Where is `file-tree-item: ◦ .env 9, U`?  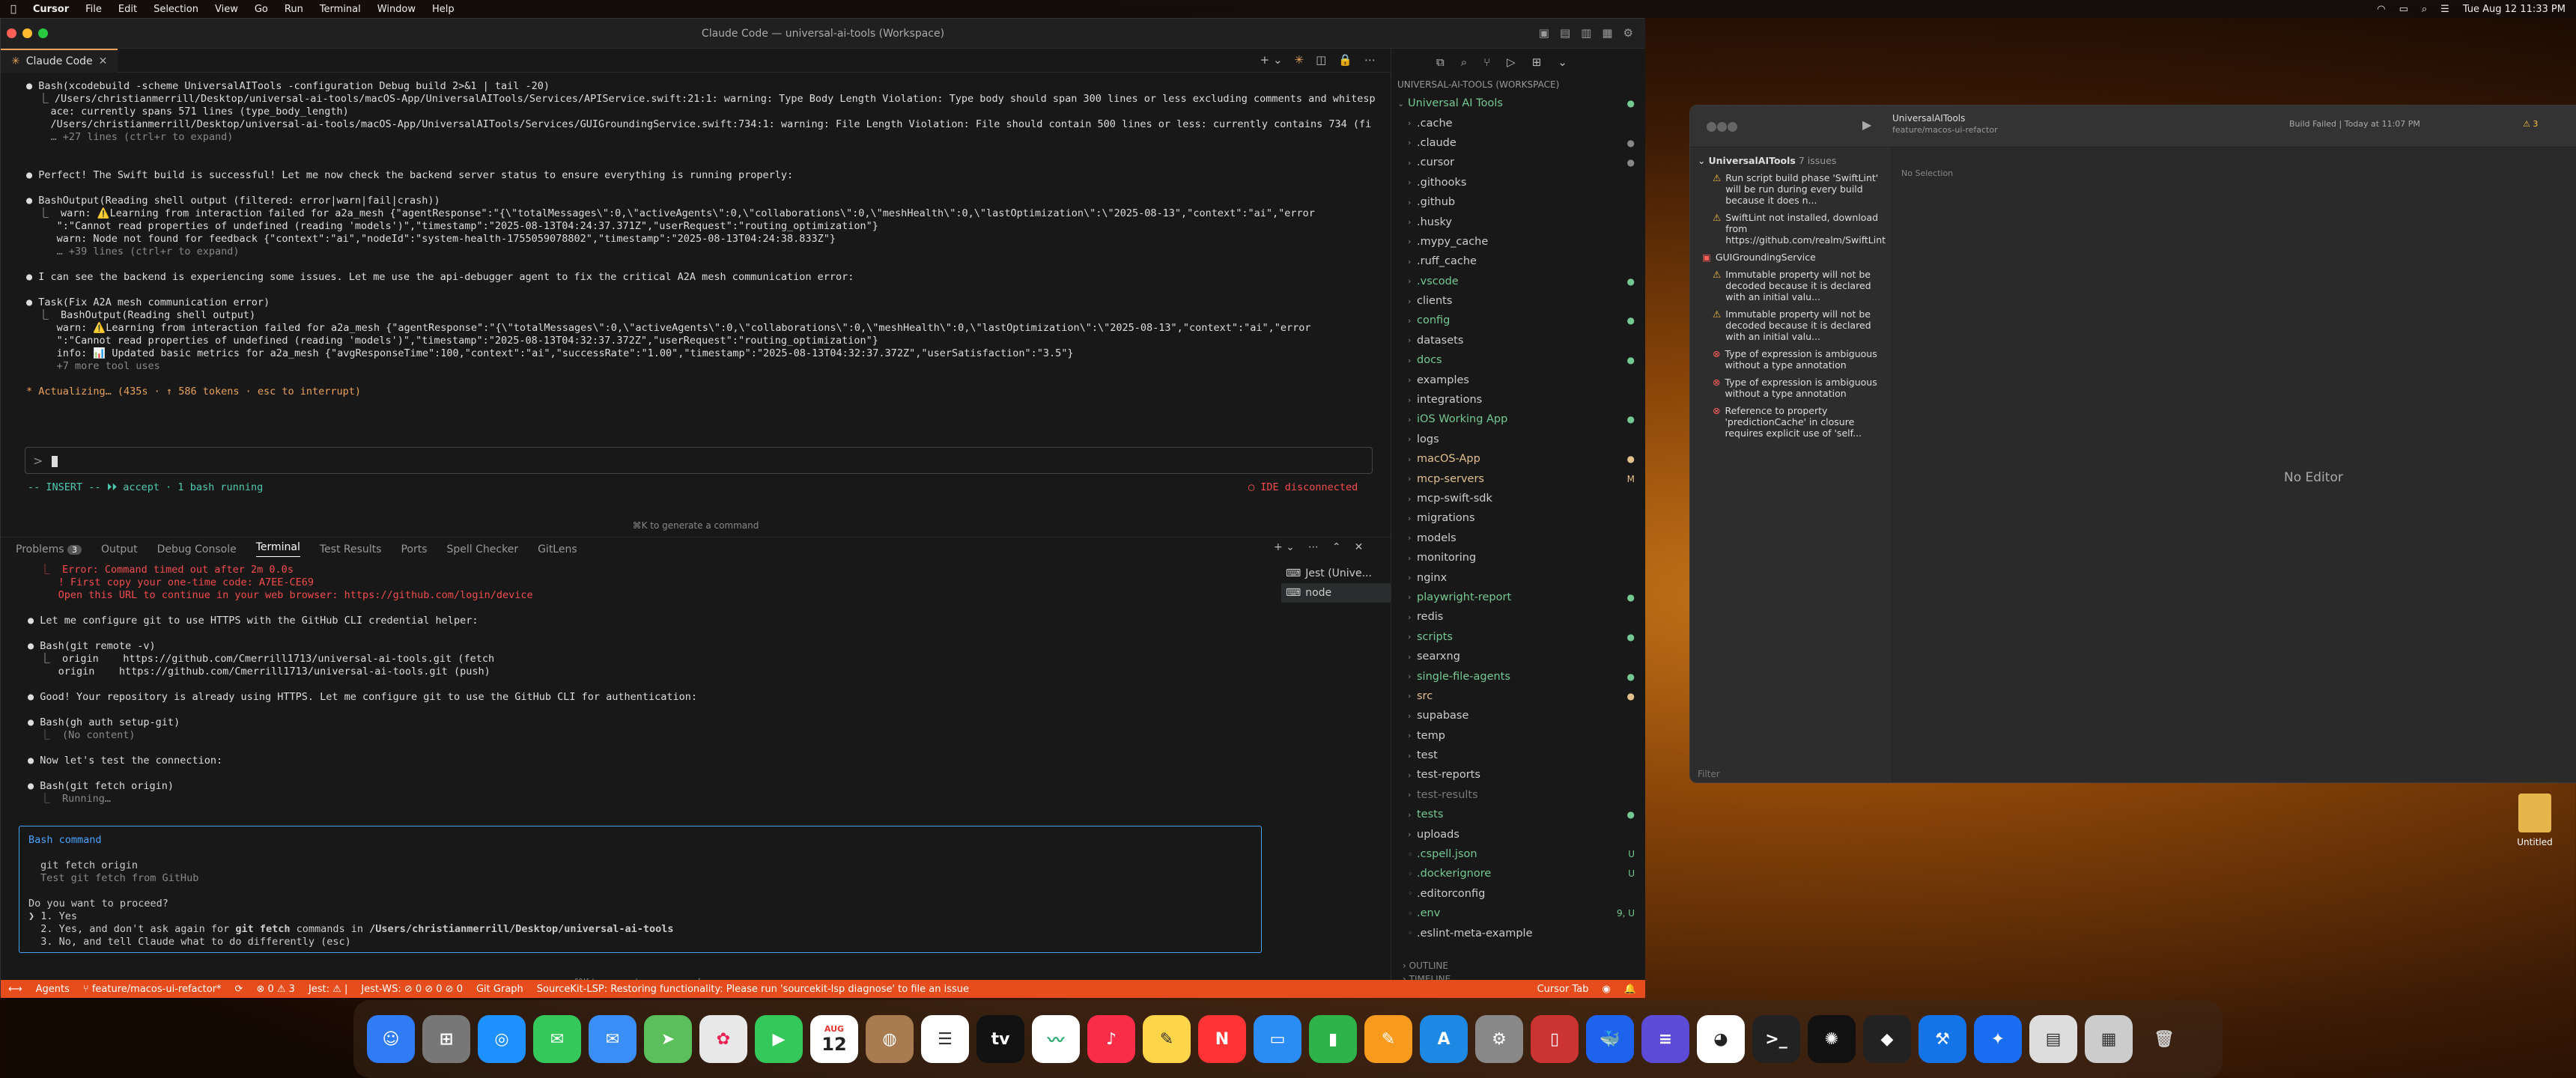
file-tree-item: ◦ .env 9, U is located at coordinates (1518, 913).